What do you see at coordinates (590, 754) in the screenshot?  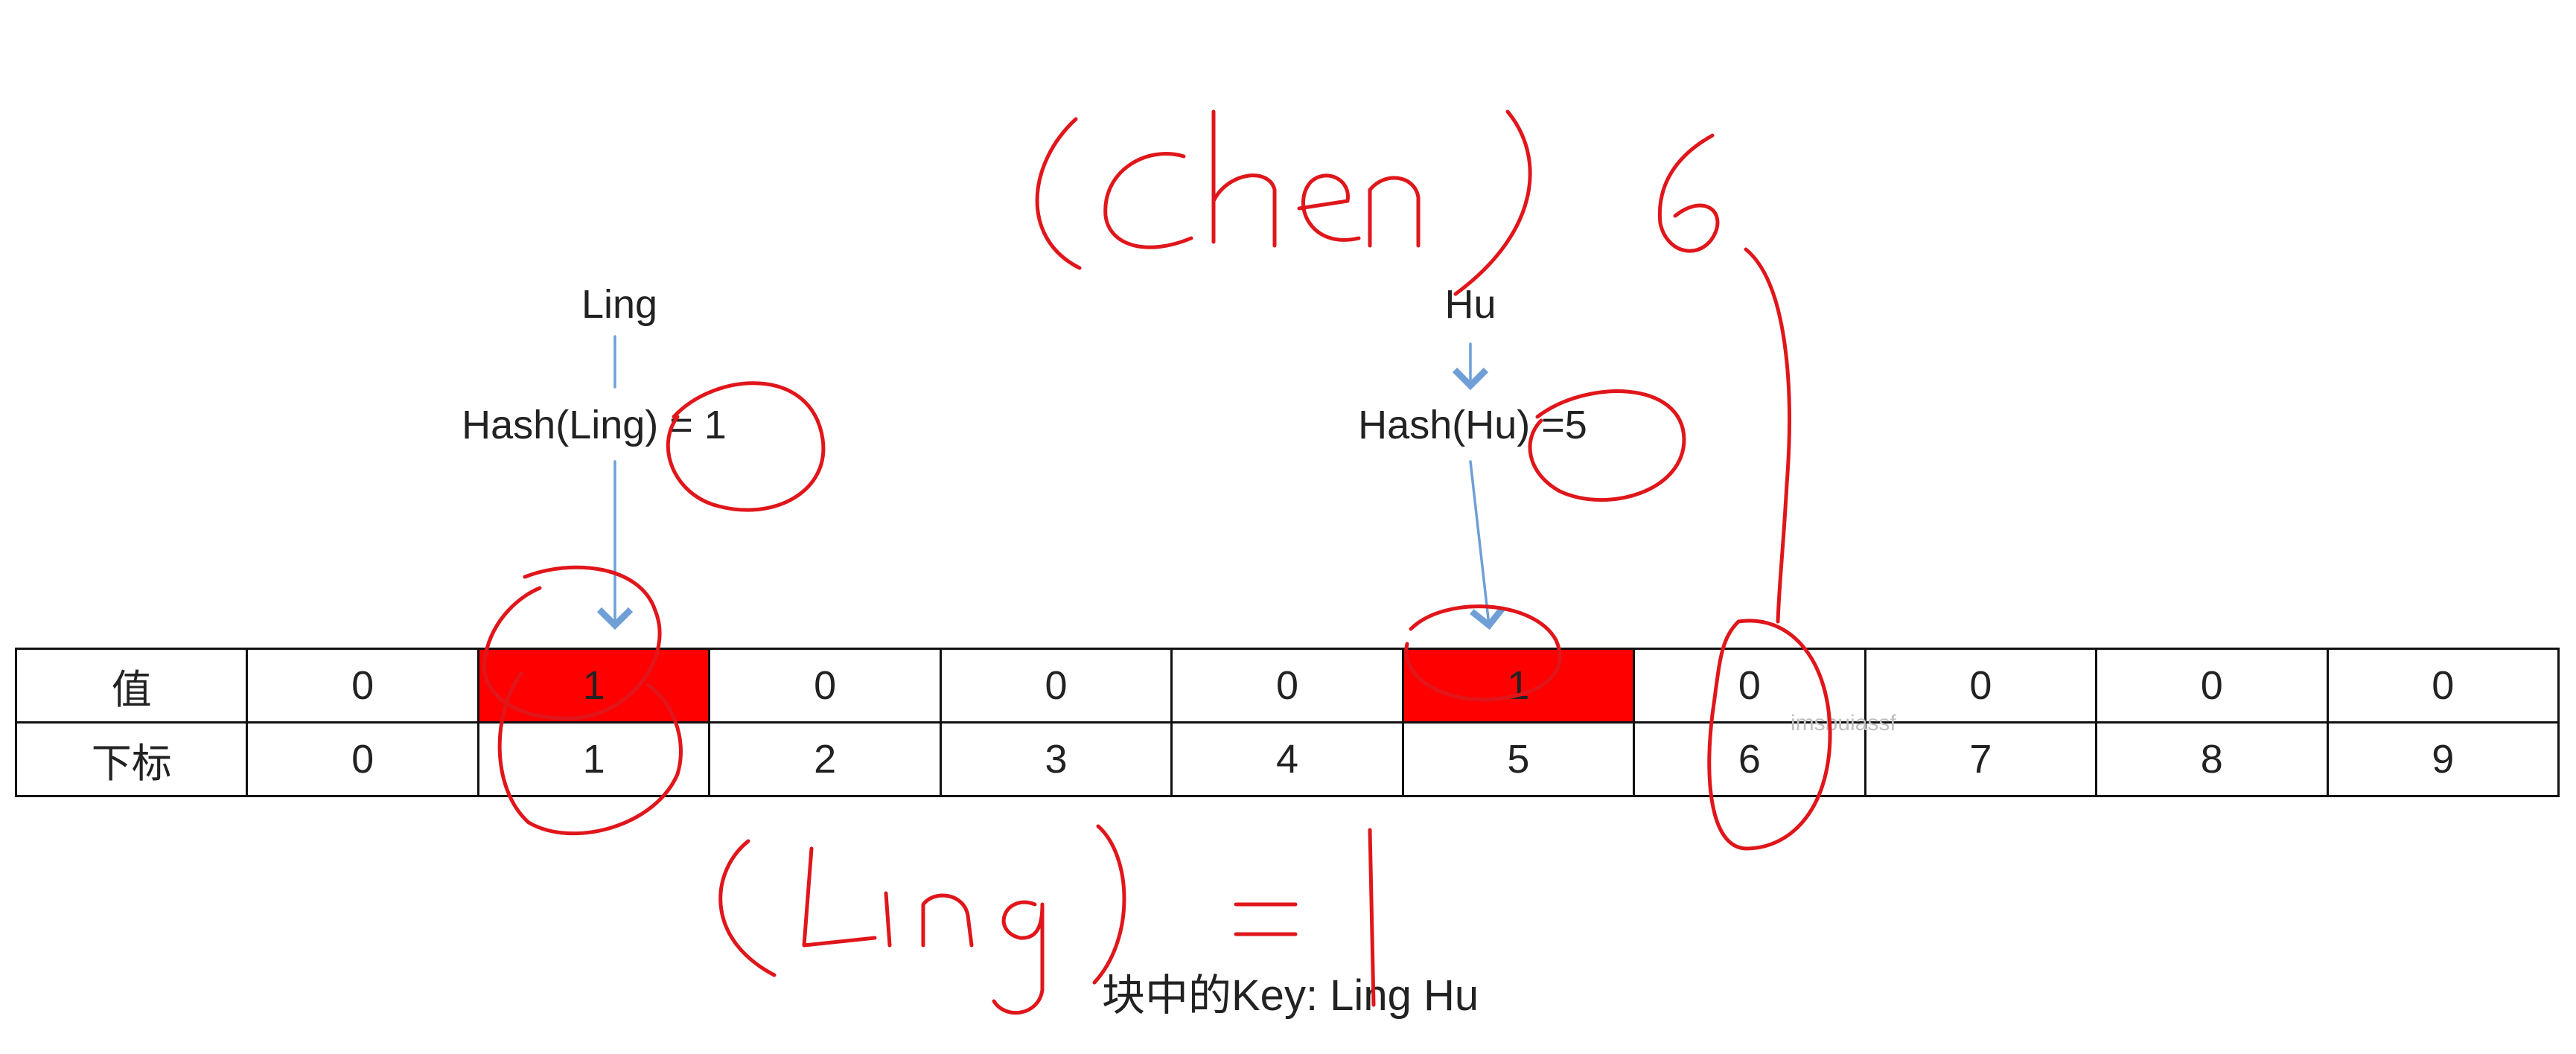 I see `circle-slot-1-lower` at bounding box center [590, 754].